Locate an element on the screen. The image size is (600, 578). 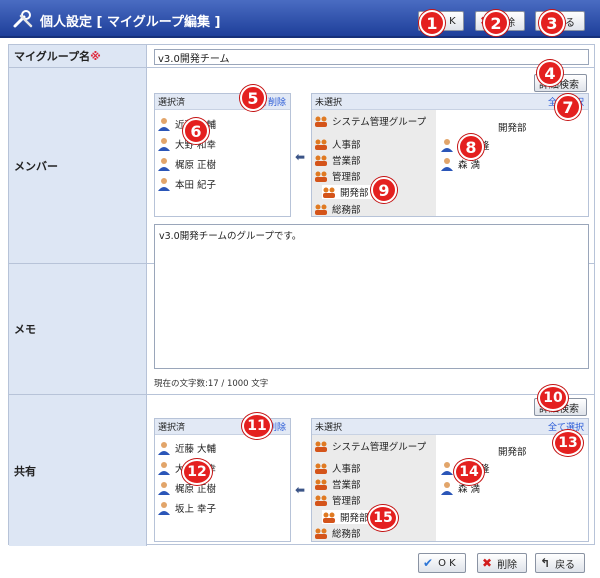
callout-badge: 8 is located at coordinates (471, 147).